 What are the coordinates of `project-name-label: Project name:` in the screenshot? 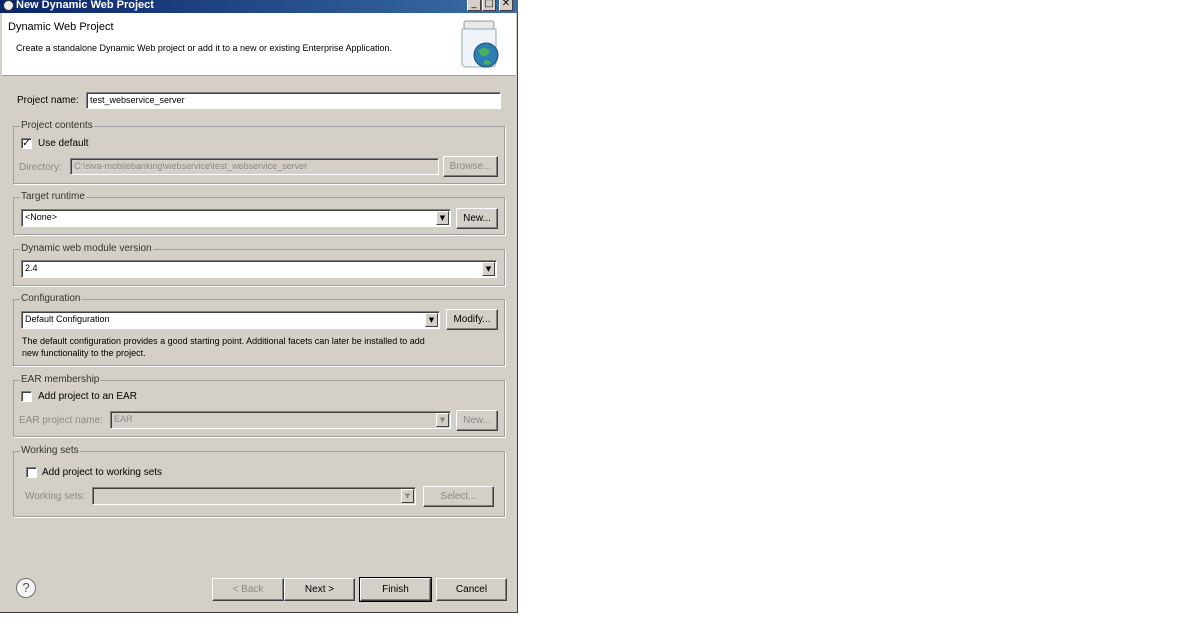 It's located at (48, 100).